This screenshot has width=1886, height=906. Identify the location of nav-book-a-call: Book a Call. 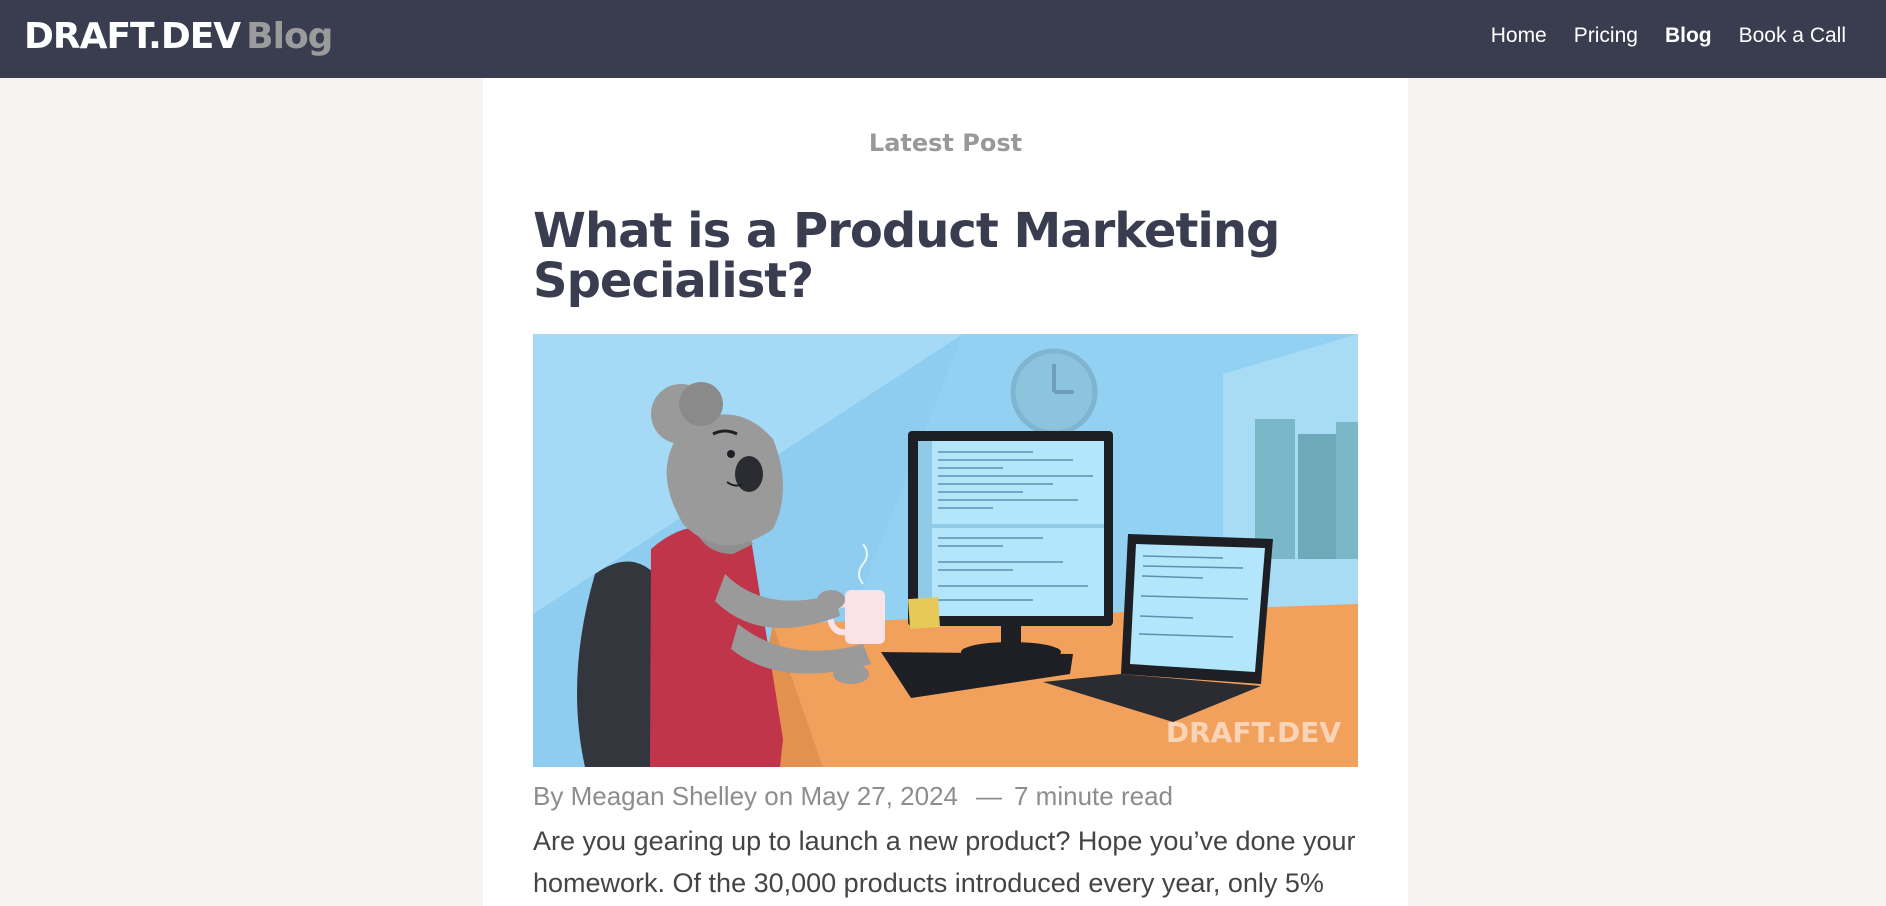
(1792, 36).